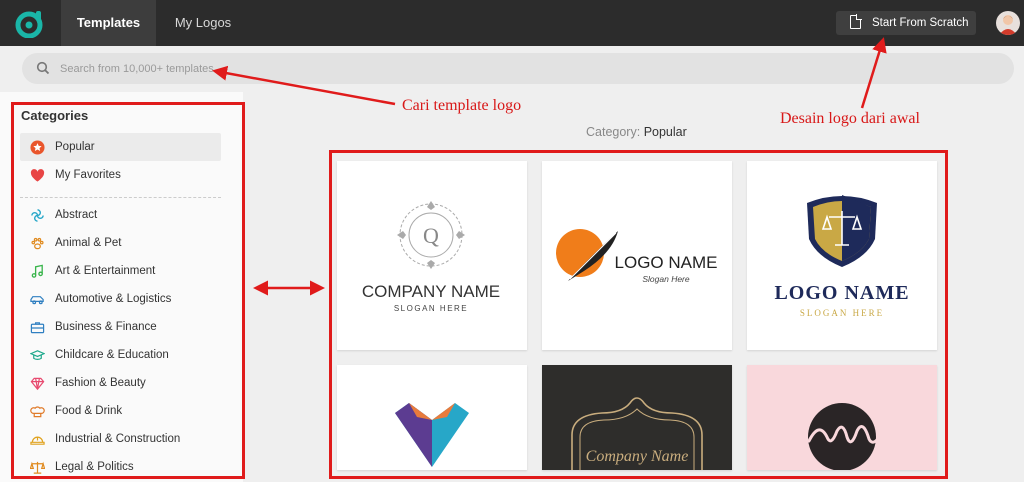  I want to click on sidebar-item-fashion-beauty: Fashion & Beauty, so click(120, 383).